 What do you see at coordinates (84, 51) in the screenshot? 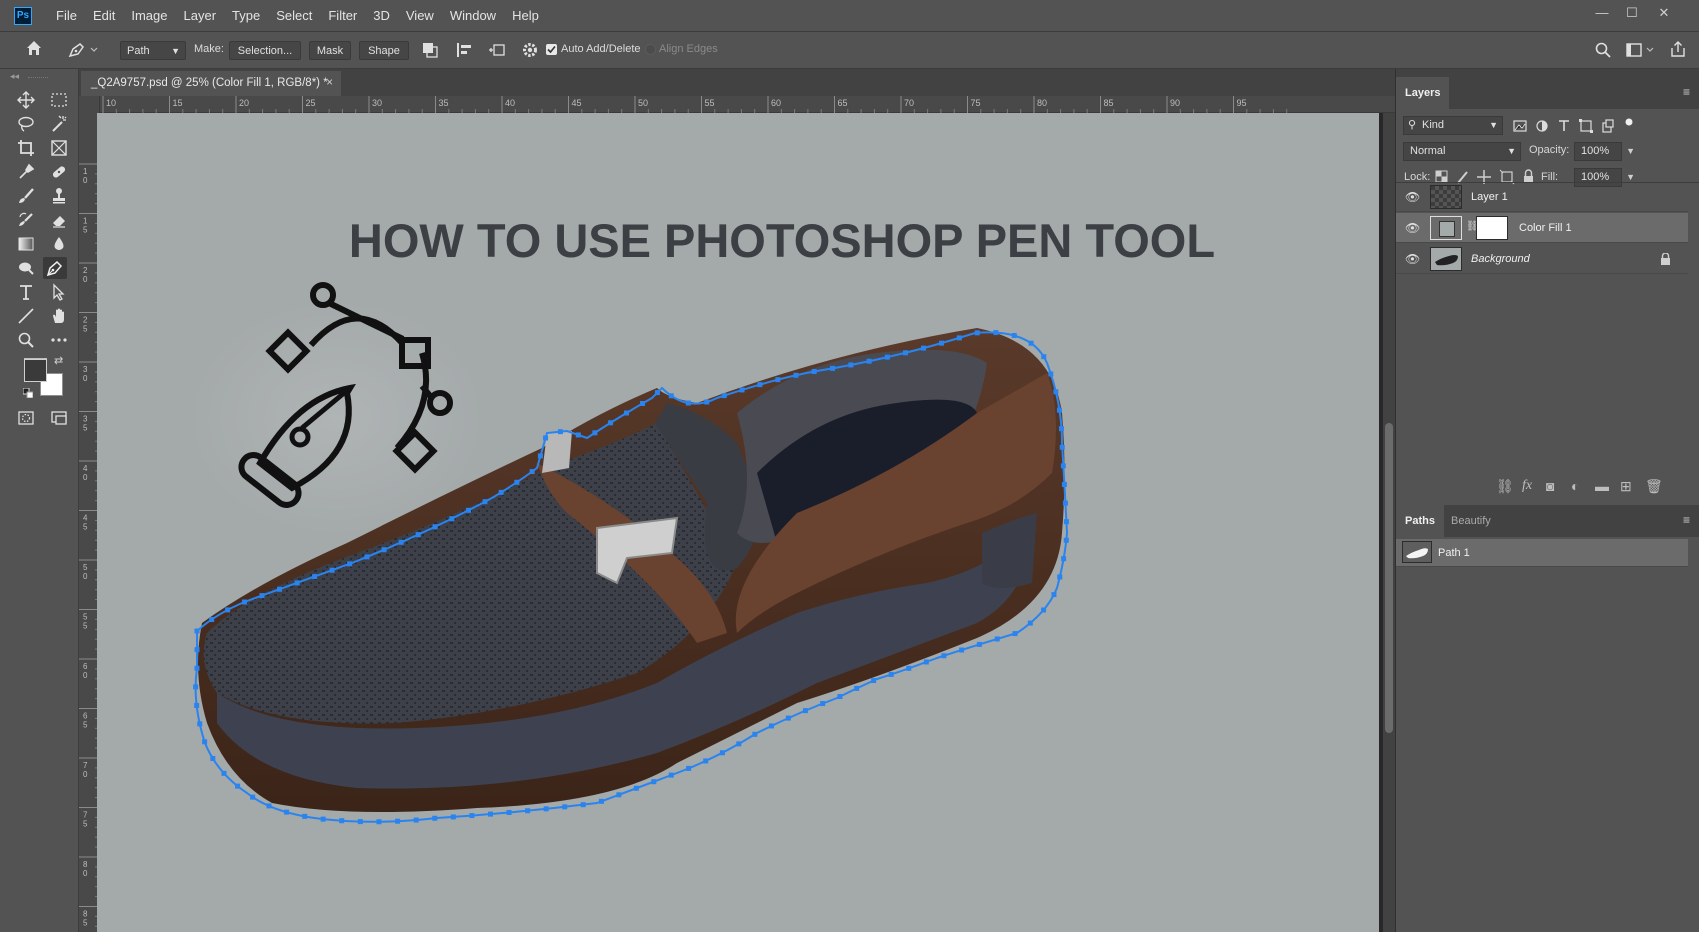
I see `pen-tool-preset-icon` at bounding box center [84, 51].